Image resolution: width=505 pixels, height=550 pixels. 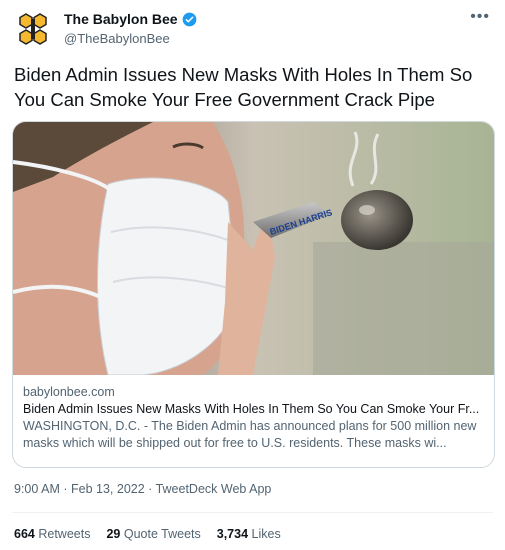 What do you see at coordinates (24, 534) in the screenshot?
I see `retweets-count: 664` at bounding box center [24, 534].